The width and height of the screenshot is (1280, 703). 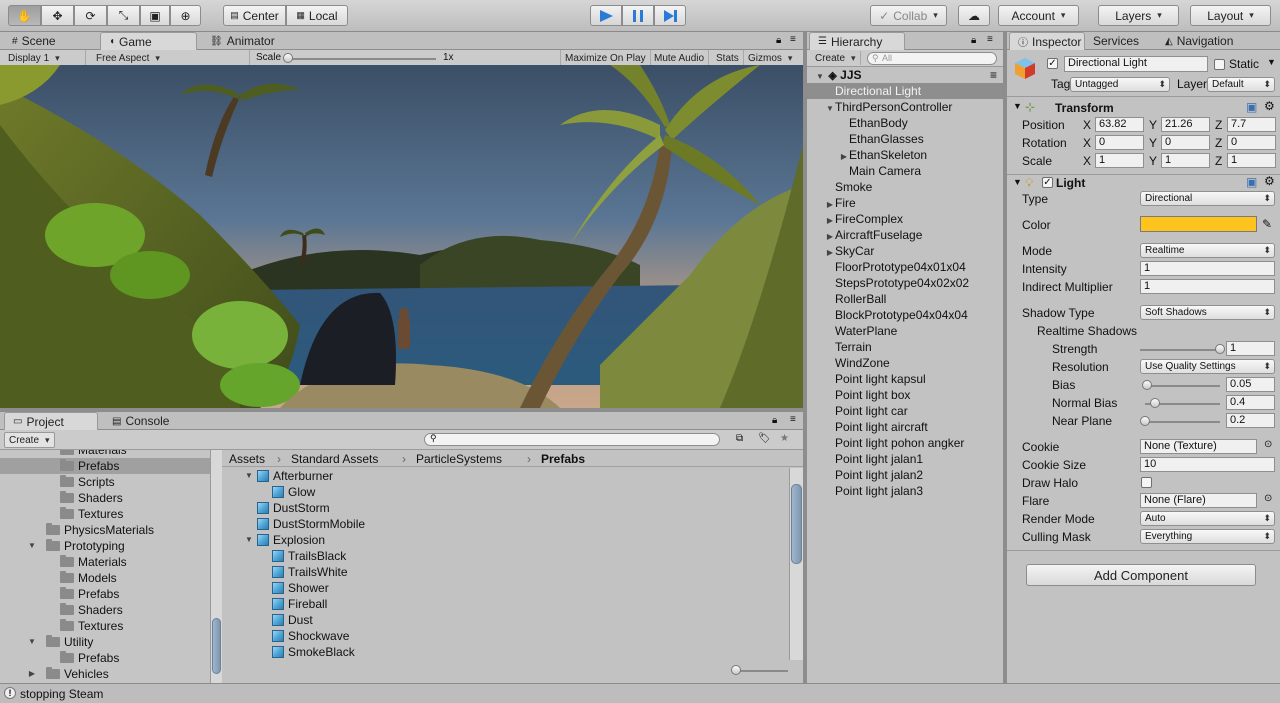 I want to click on hierarchy-item: ▶ AircraftFuselage, so click(x=905, y=235).